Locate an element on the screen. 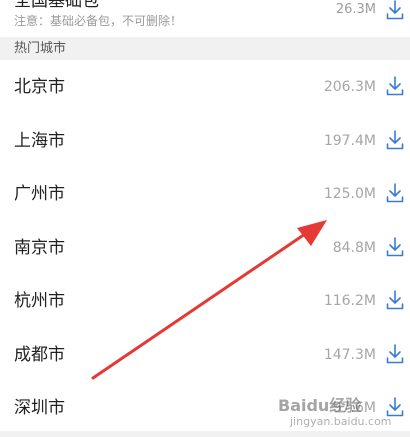 The image size is (410, 437). city-row-nanjing: 南京市 84.8M is located at coordinates (205, 248).